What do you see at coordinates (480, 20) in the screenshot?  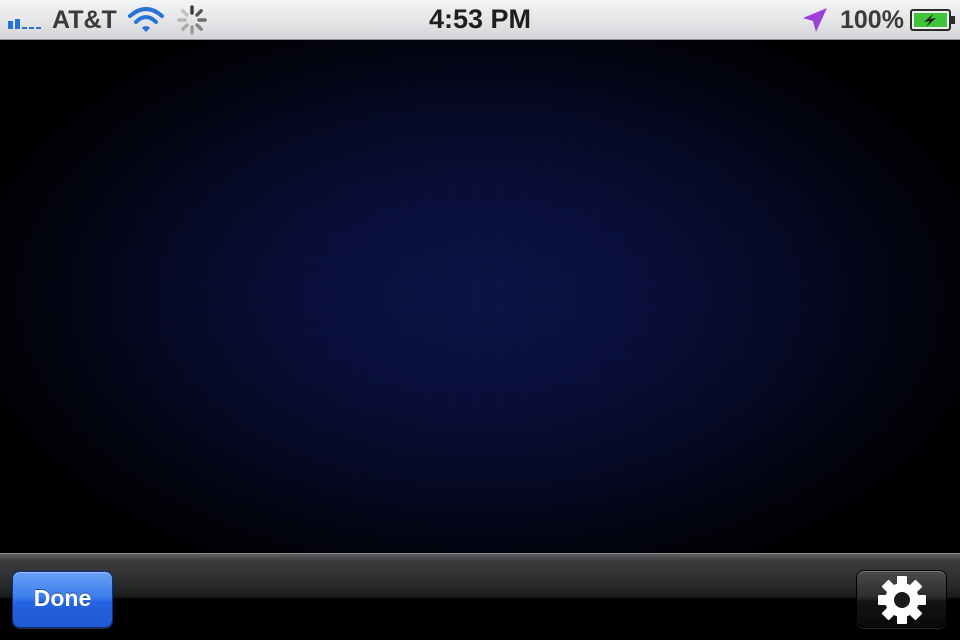 I see `status-bar: AT&T 4:53 PM 100%` at bounding box center [480, 20].